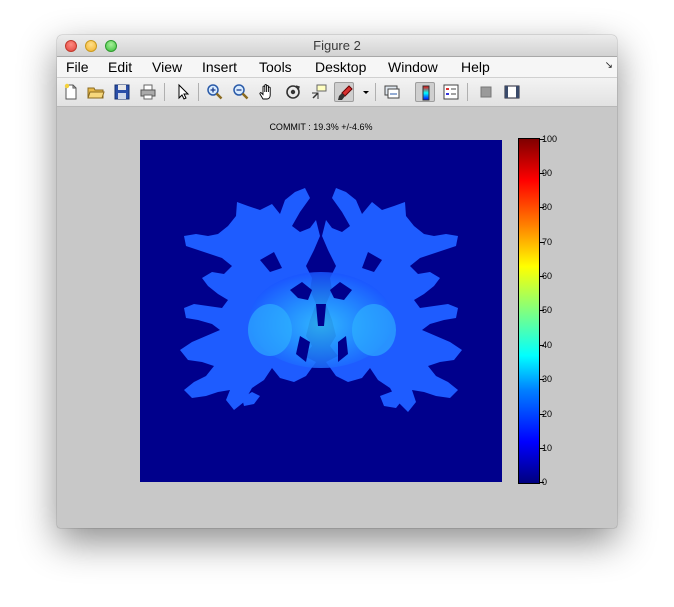  I want to click on colorbar-label-50: 50, so click(547, 310).